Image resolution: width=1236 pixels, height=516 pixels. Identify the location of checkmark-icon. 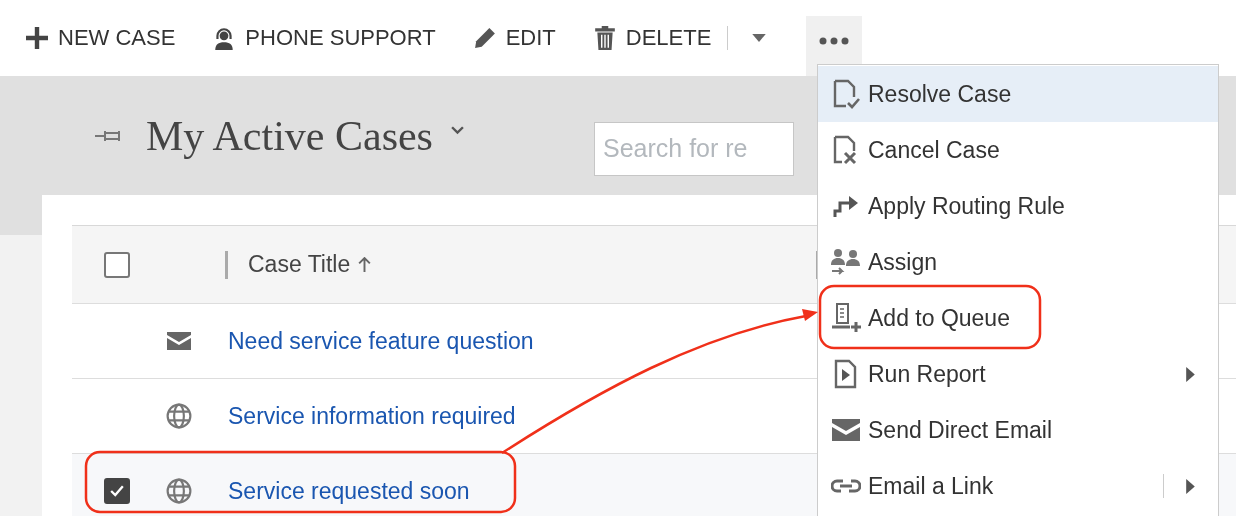
(117, 491).